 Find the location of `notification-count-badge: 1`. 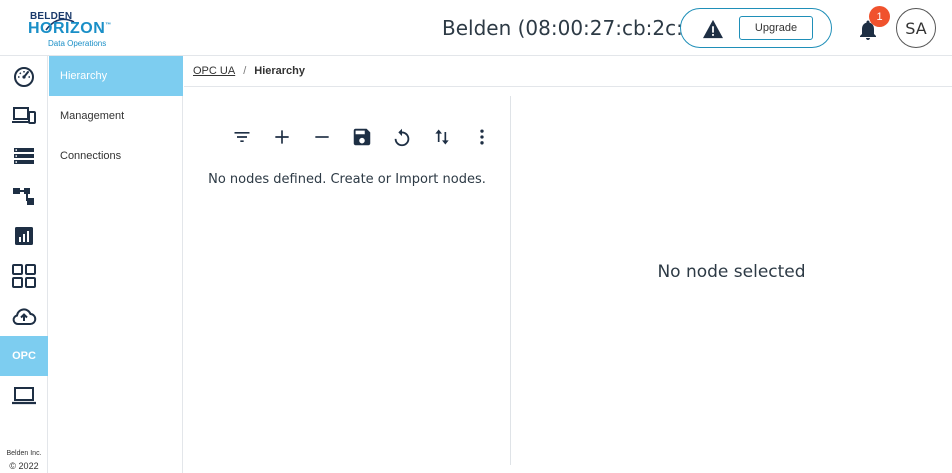

notification-count-badge: 1 is located at coordinates (879, 16).